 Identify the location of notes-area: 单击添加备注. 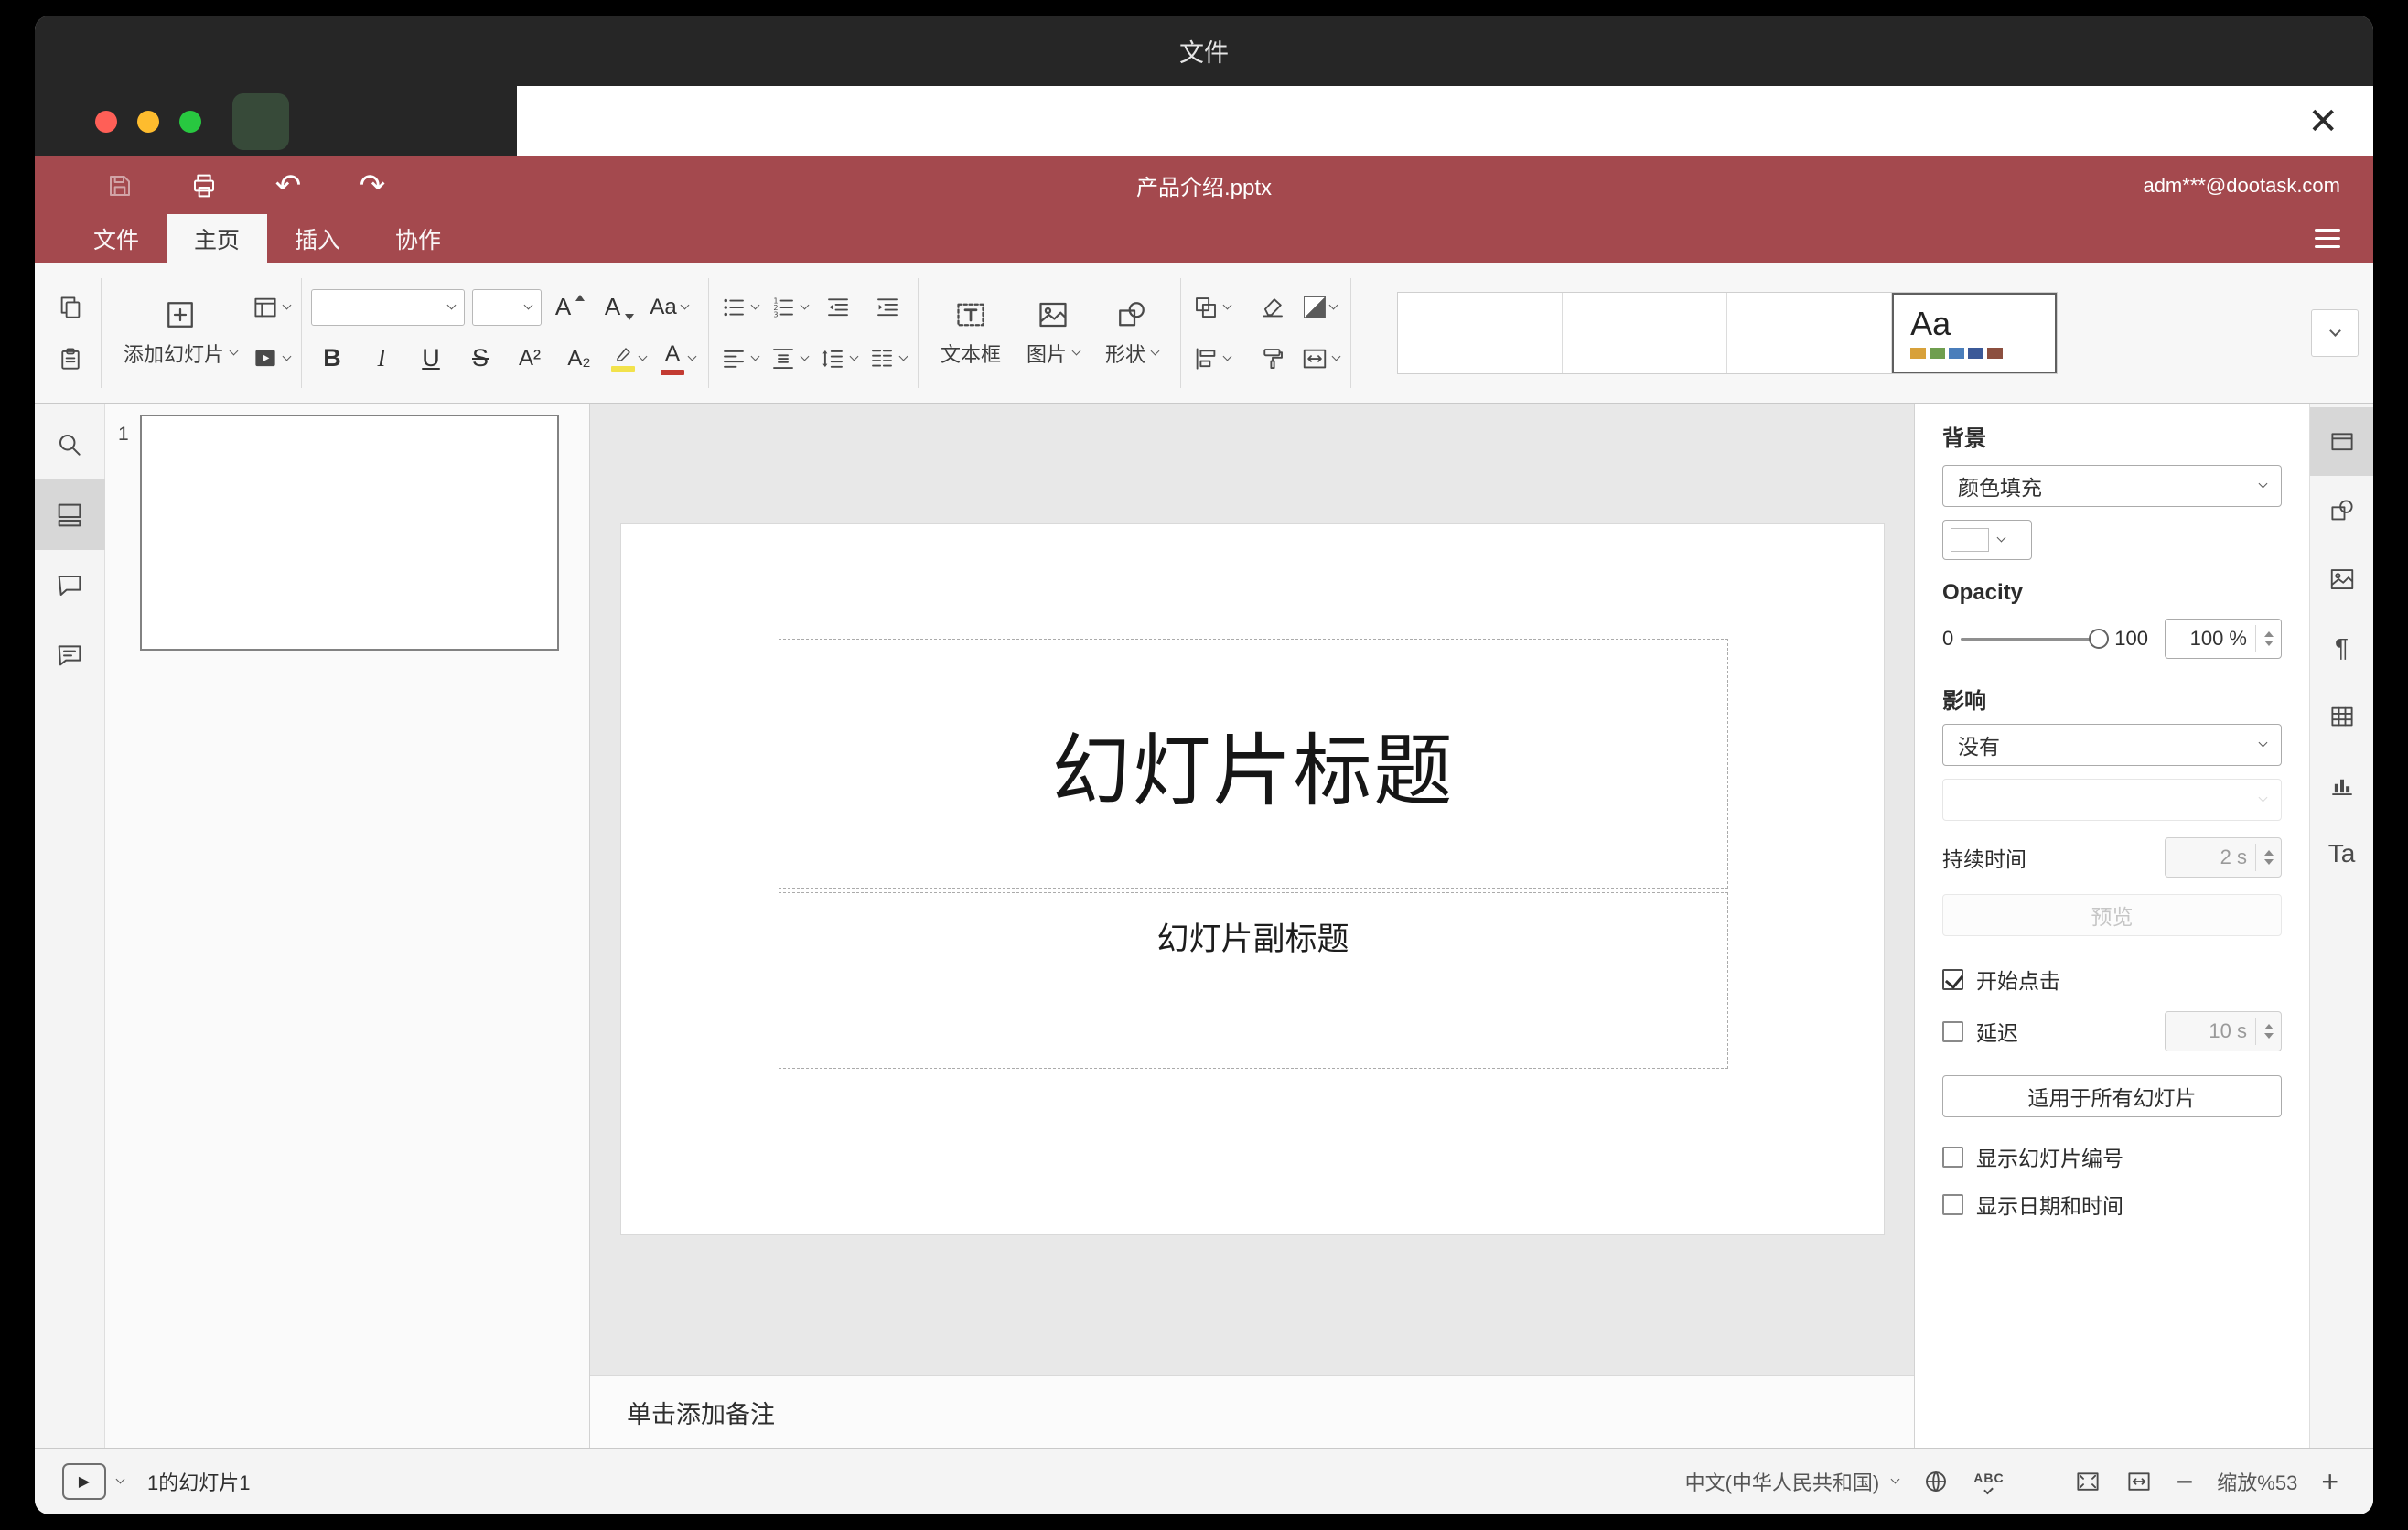
(1252, 1411).